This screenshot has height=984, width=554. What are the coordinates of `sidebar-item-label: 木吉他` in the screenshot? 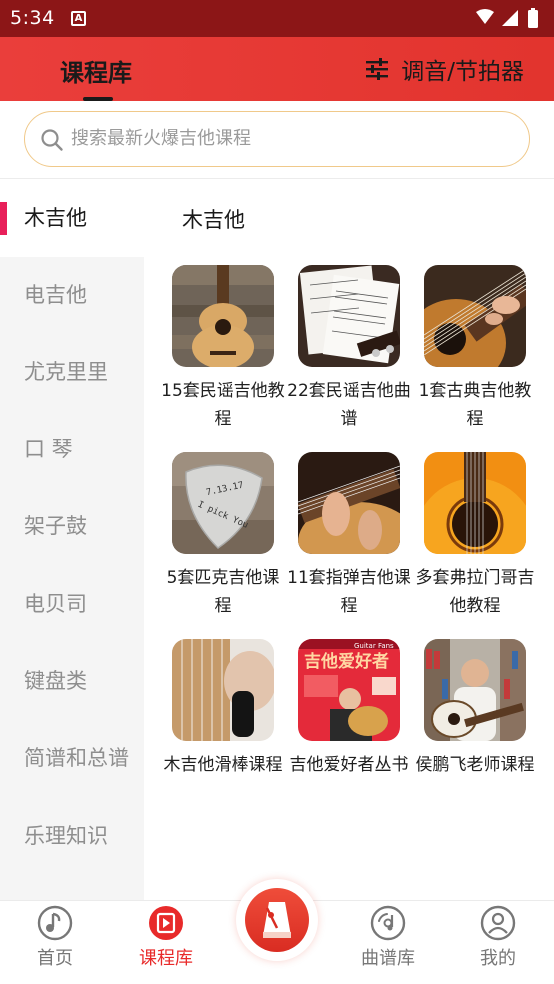 It's located at (55, 218).